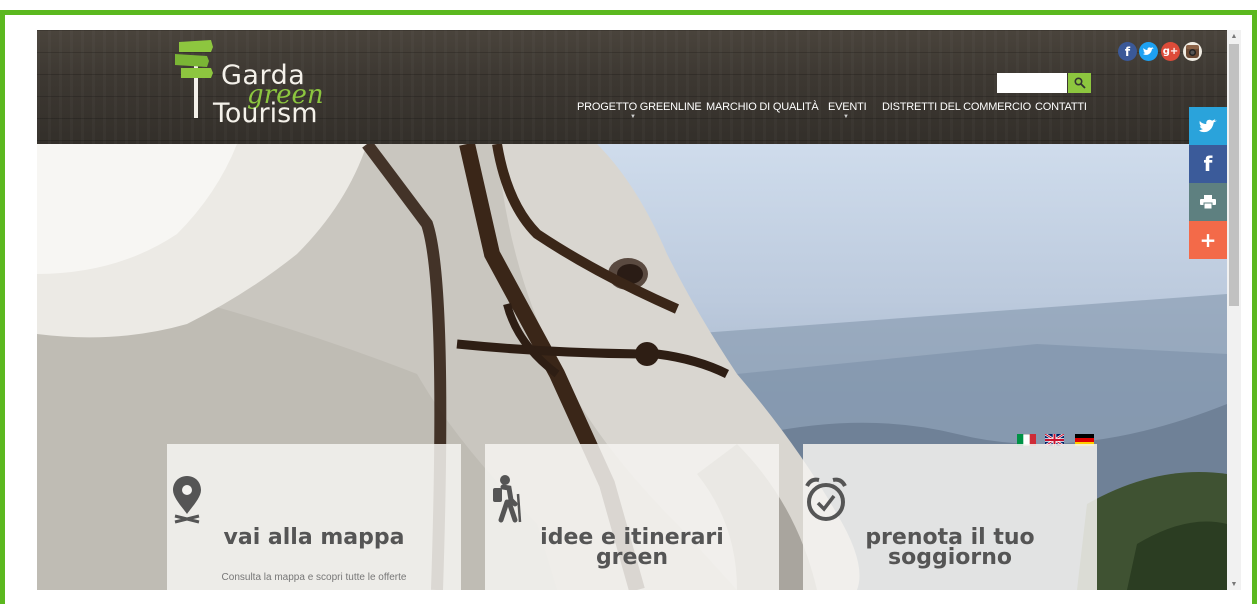 This screenshot has height=604, width=1257. What do you see at coordinates (314, 499) in the screenshot?
I see `map-pin-icon` at bounding box center [314, 499].